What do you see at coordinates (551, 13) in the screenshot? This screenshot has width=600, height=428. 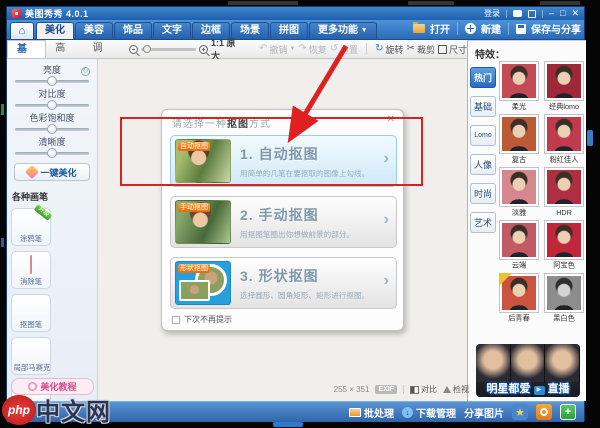 I see `minimize-button: –` at bounding box center [551, 13].